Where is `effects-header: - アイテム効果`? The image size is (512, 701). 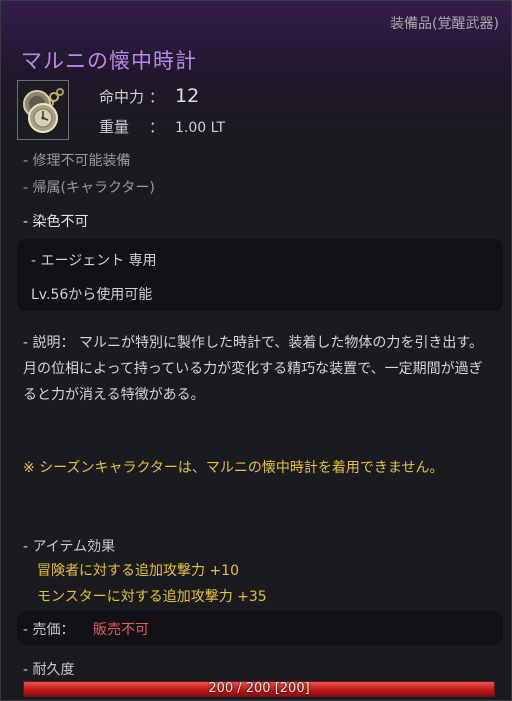 effects-header: - アイテム効果 is located at coordinates (69, 547).